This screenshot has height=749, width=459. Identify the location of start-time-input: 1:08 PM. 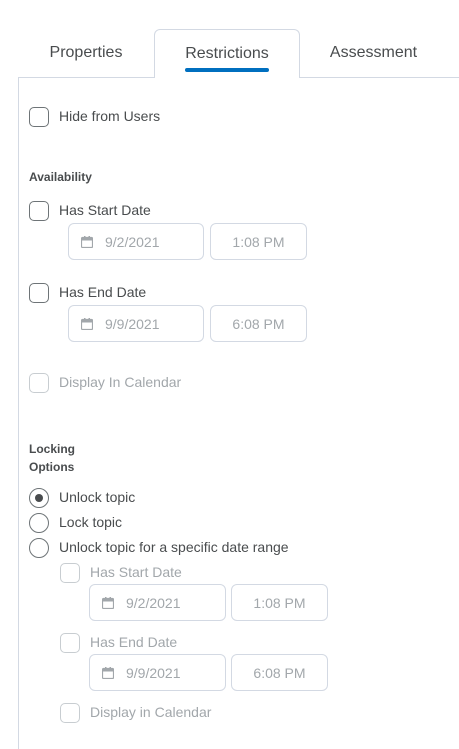
(258, 241).